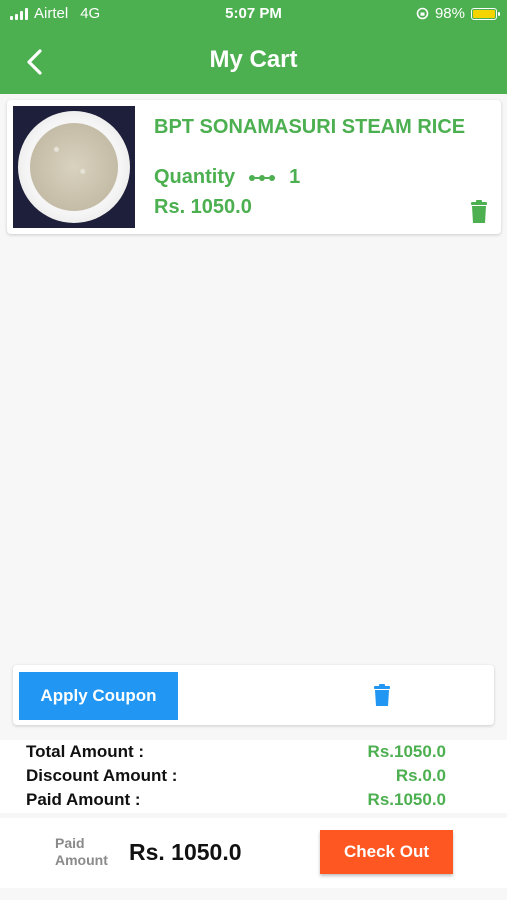  What do you see at coordinates (98, 696) in the screenshot?
I see `apply-coupon-button: Apply Coupon` at bounding box center [98, 696].